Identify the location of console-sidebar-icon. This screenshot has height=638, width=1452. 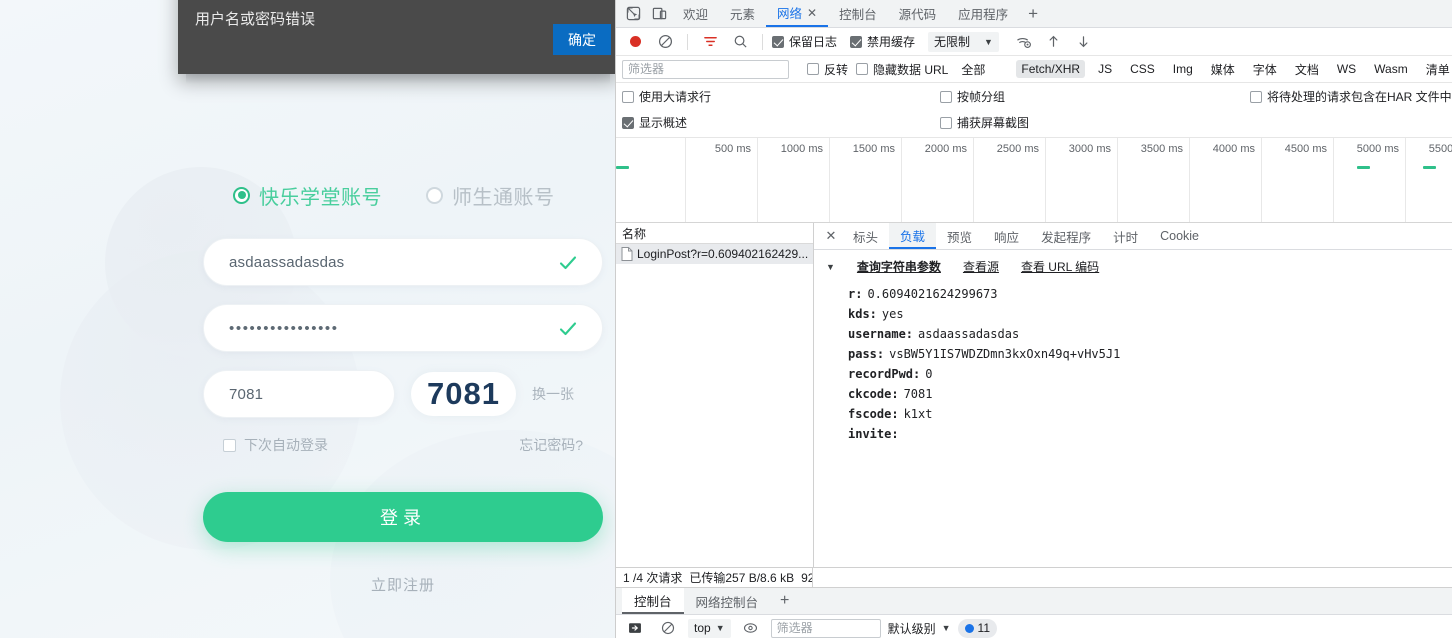
(635, 627).